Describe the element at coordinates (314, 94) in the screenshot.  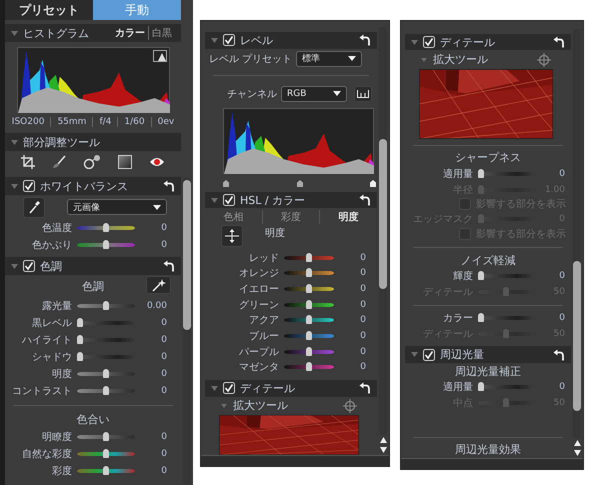
I see `dropdown: RGB` at that location.